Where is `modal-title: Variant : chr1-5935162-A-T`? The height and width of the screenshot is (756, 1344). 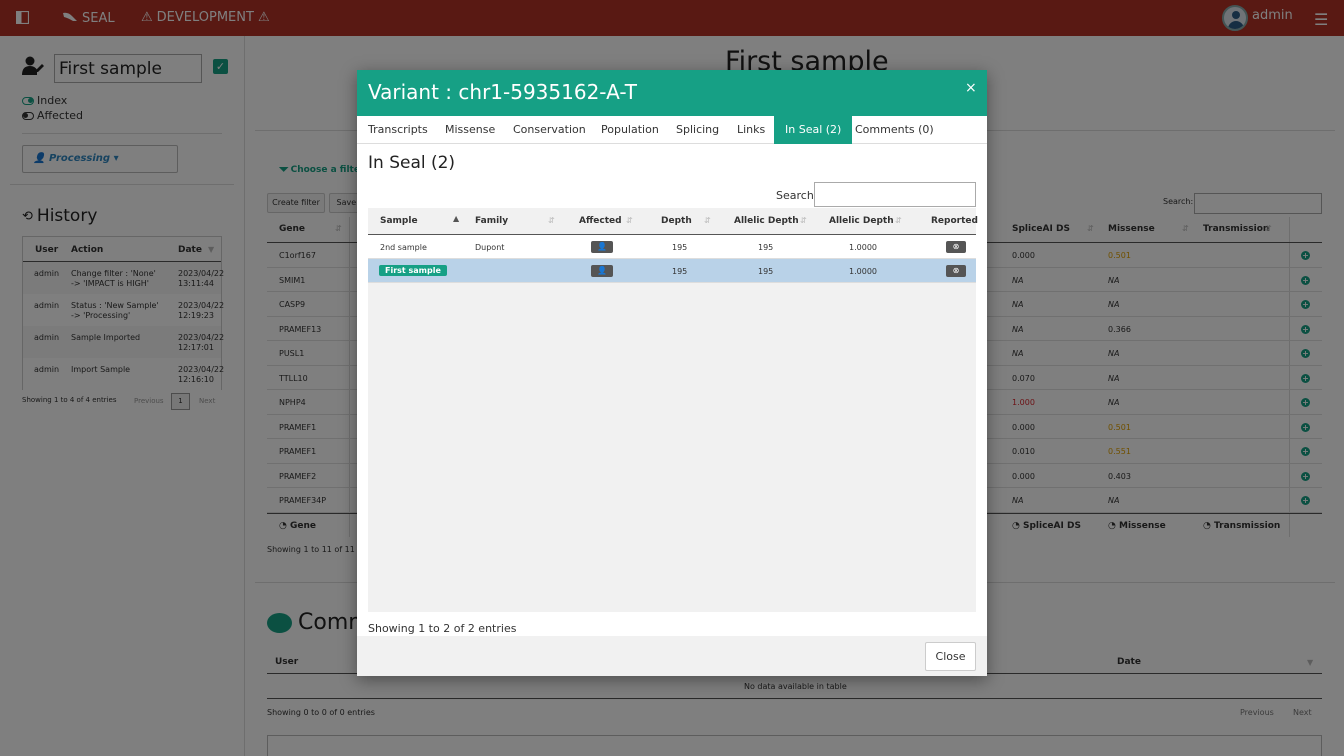
modal-title: Variant : chr1-5935162-A-T is located at coordinates (502, 92).